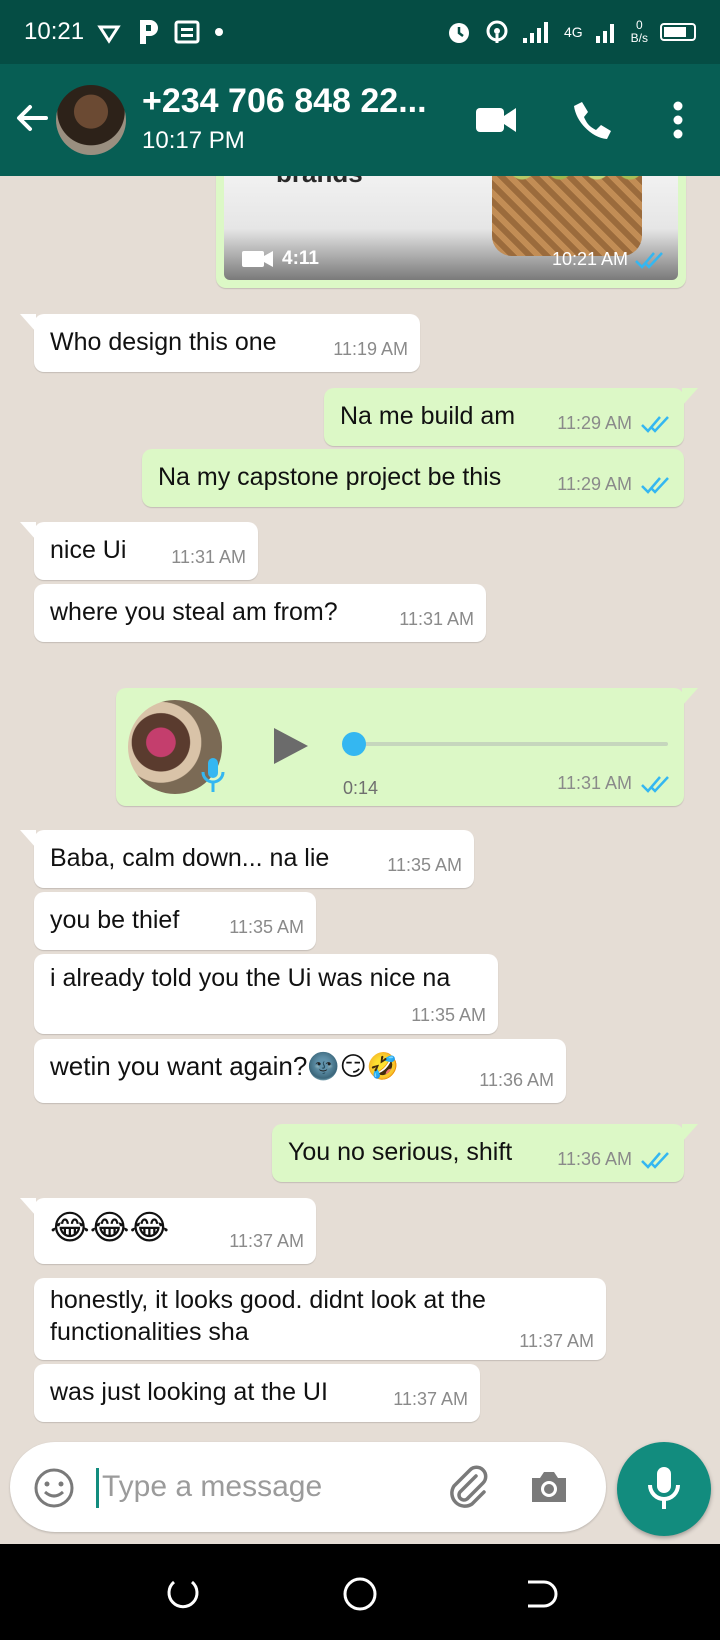 The width and height of the screenshot is (720, 1640). I want to click on message-time: 11:36 AM, so click(516, 1080).